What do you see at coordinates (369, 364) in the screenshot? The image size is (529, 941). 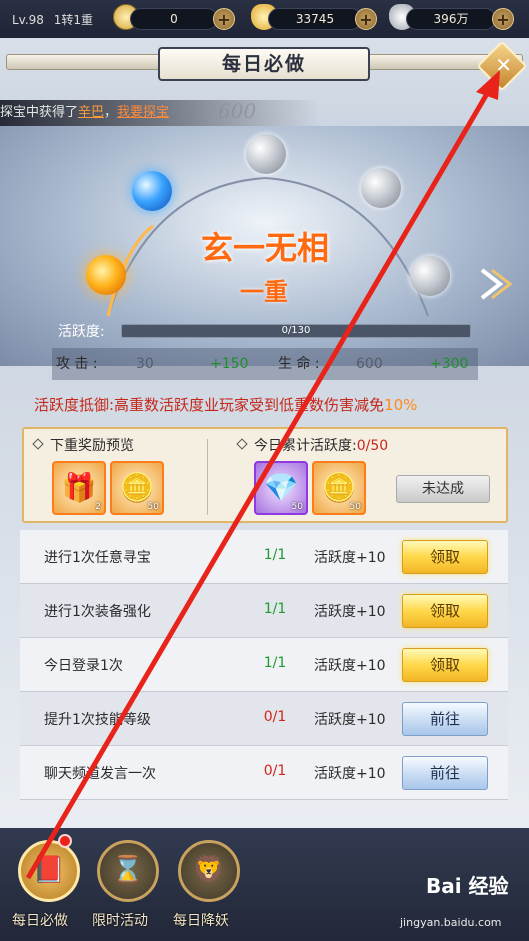 I see `hp-value: 600` at bounding box center [369, 364].